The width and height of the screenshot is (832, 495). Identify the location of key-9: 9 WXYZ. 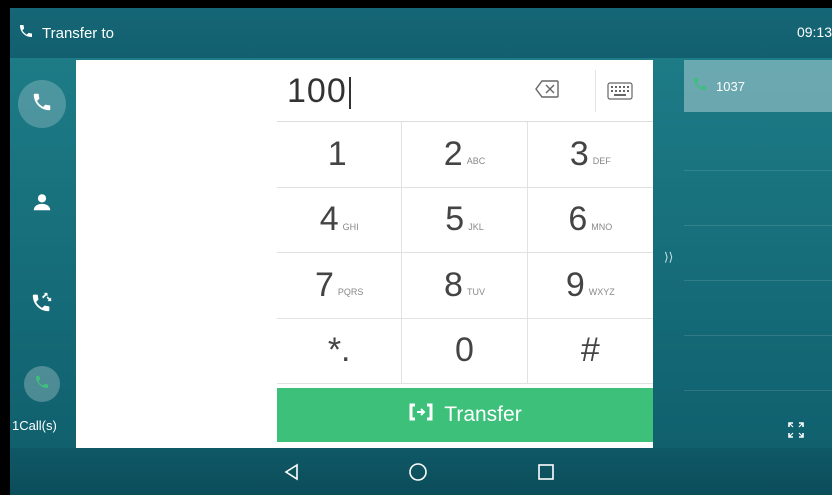
(590, 286).